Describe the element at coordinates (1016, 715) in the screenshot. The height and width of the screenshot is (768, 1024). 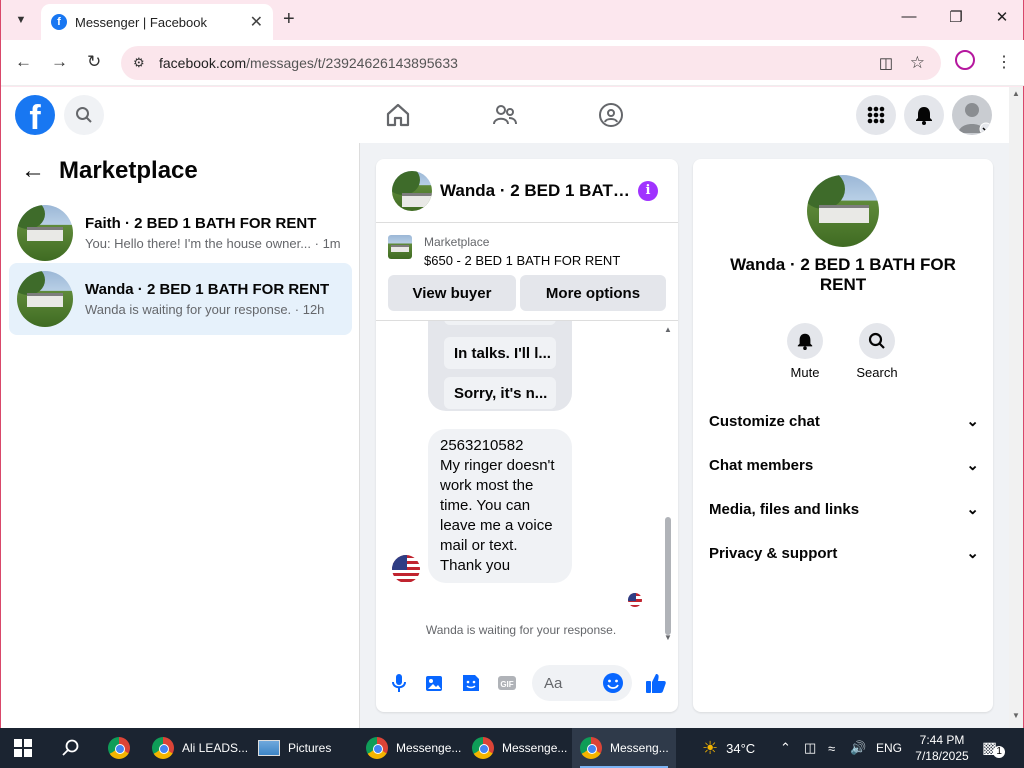
I see `page-scroll-down-icon: ▼` at that location.